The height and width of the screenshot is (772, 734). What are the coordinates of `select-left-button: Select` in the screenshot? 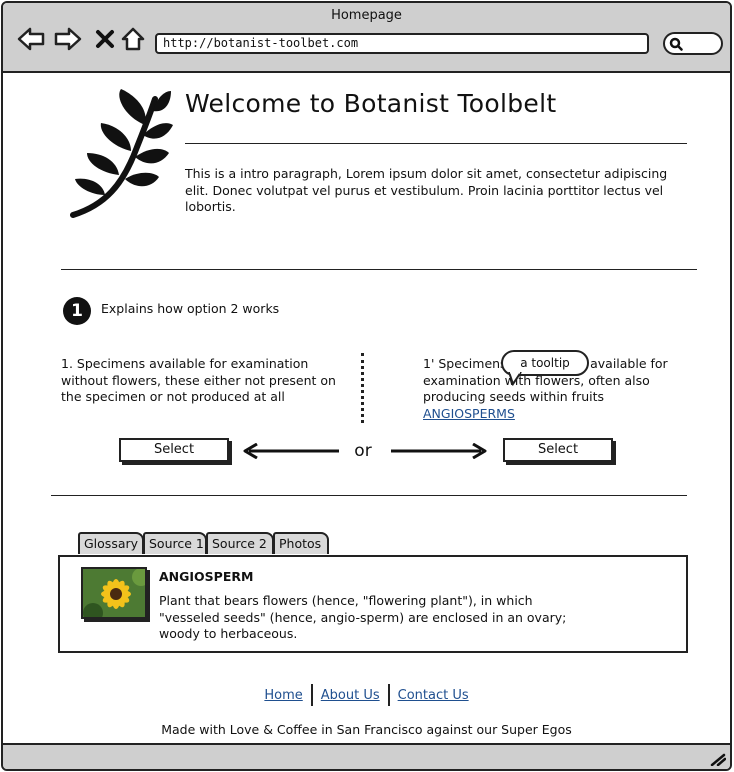 It's located at (174, 450).